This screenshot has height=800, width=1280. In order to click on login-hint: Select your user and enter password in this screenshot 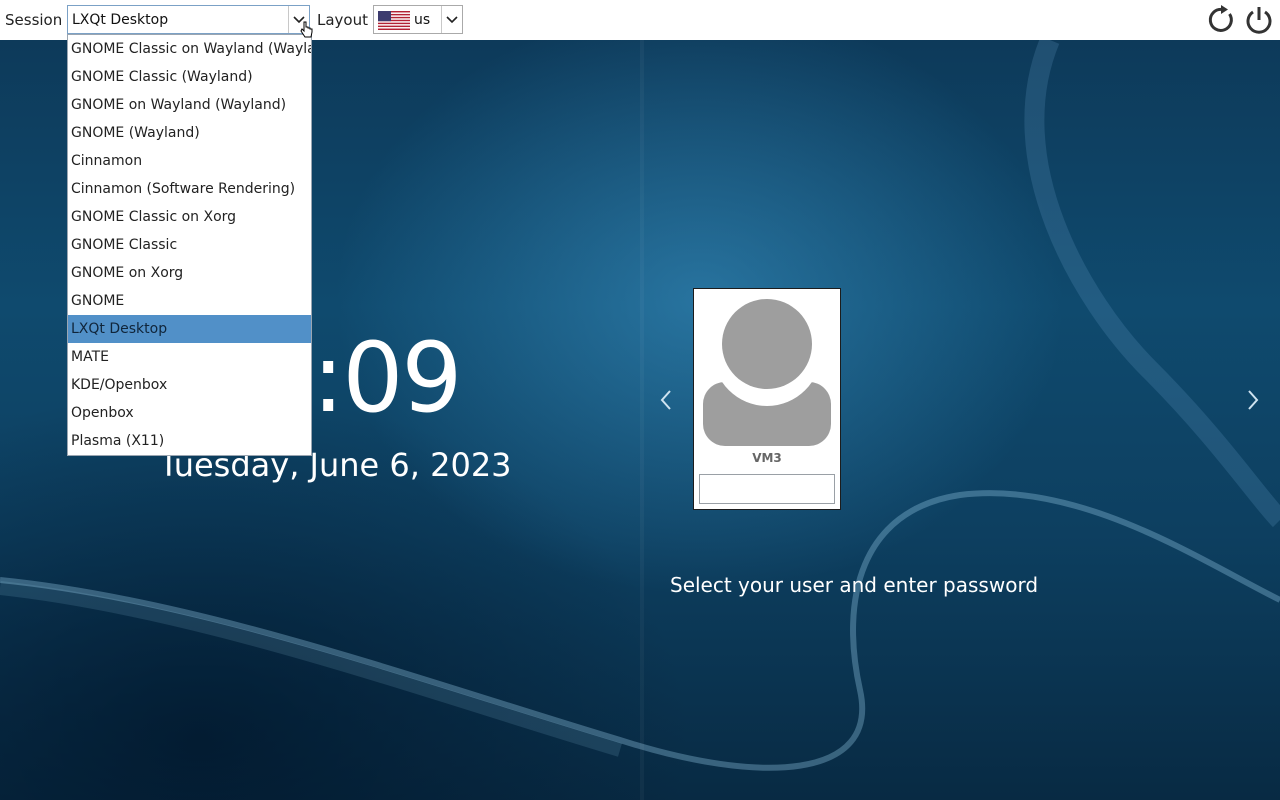, I will do `click(854, 585)`.